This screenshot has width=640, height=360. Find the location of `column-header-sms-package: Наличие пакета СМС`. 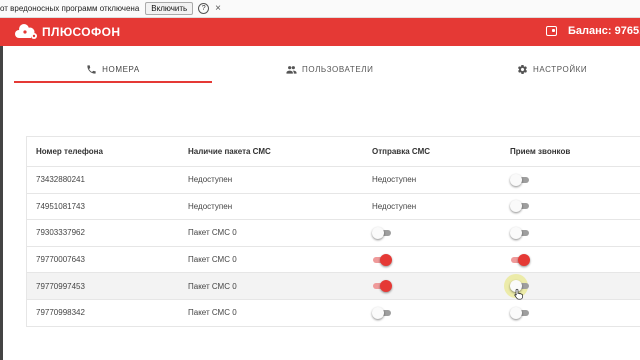

column-header-sms-package: Наличие пакета СМС is located at coordinates (229, 151).